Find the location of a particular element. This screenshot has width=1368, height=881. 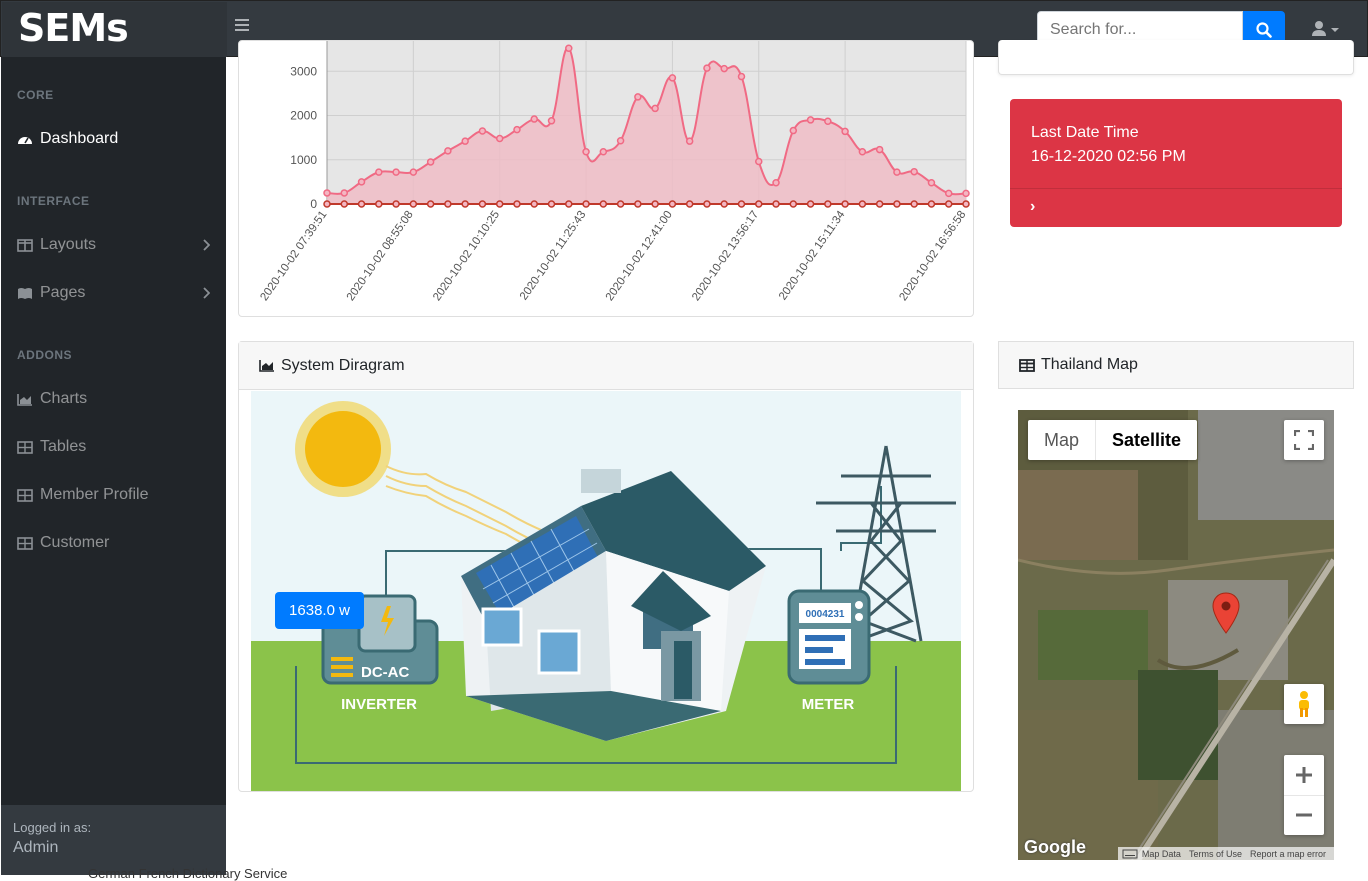

columns-icon is located at coordinates (25, 245).